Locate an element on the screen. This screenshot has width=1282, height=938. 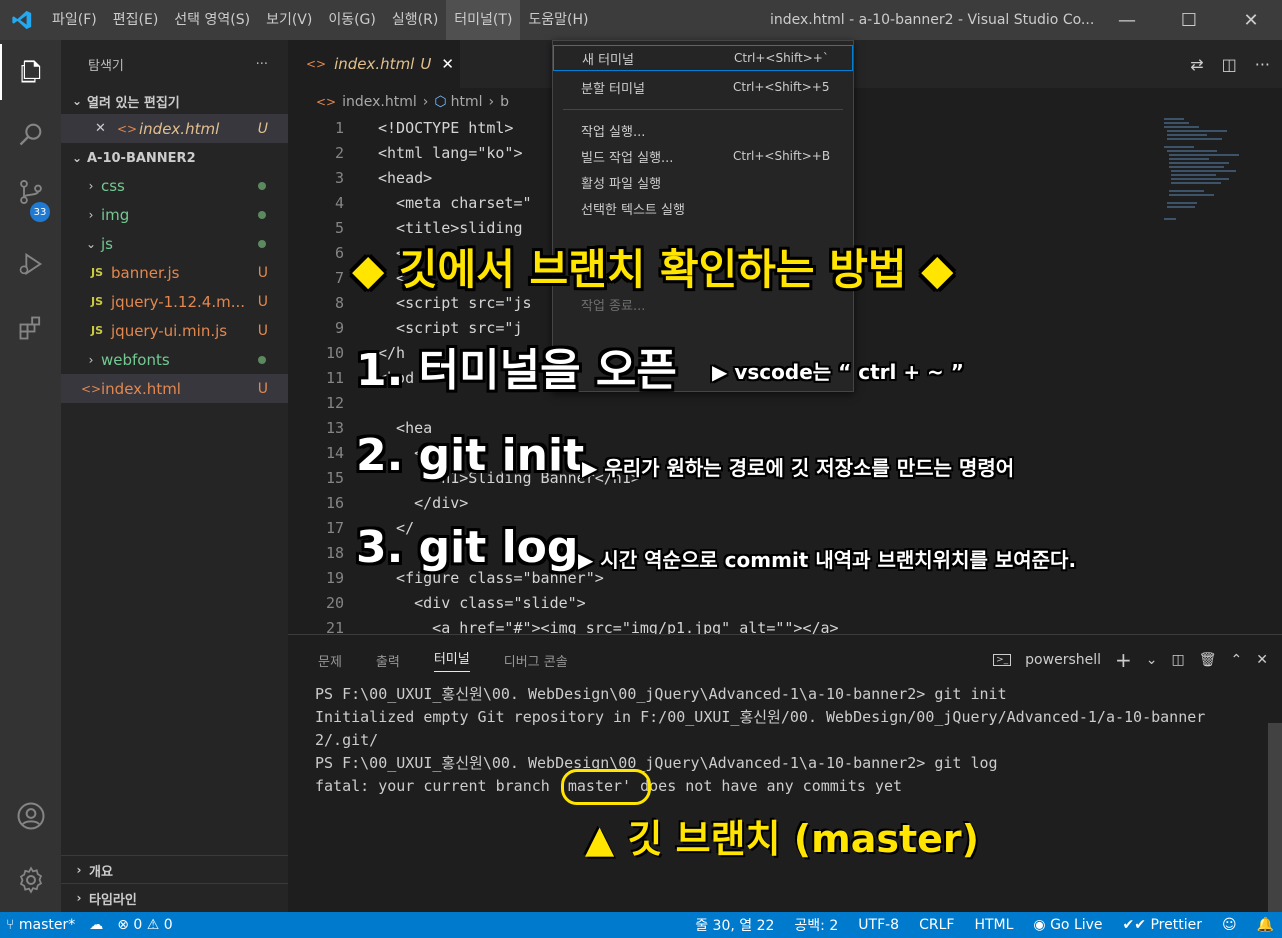
code-line: 1 <!DOCTYPE html> is located at coordinates (401, 128).